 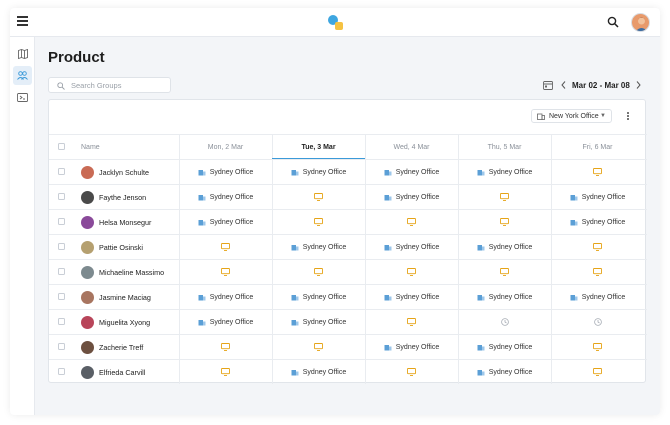 What do you see at coordinates (225, 147) in the screenshot?
I see `day-column-header: Mon, 2 Mar` at bounding box center [225, 147].